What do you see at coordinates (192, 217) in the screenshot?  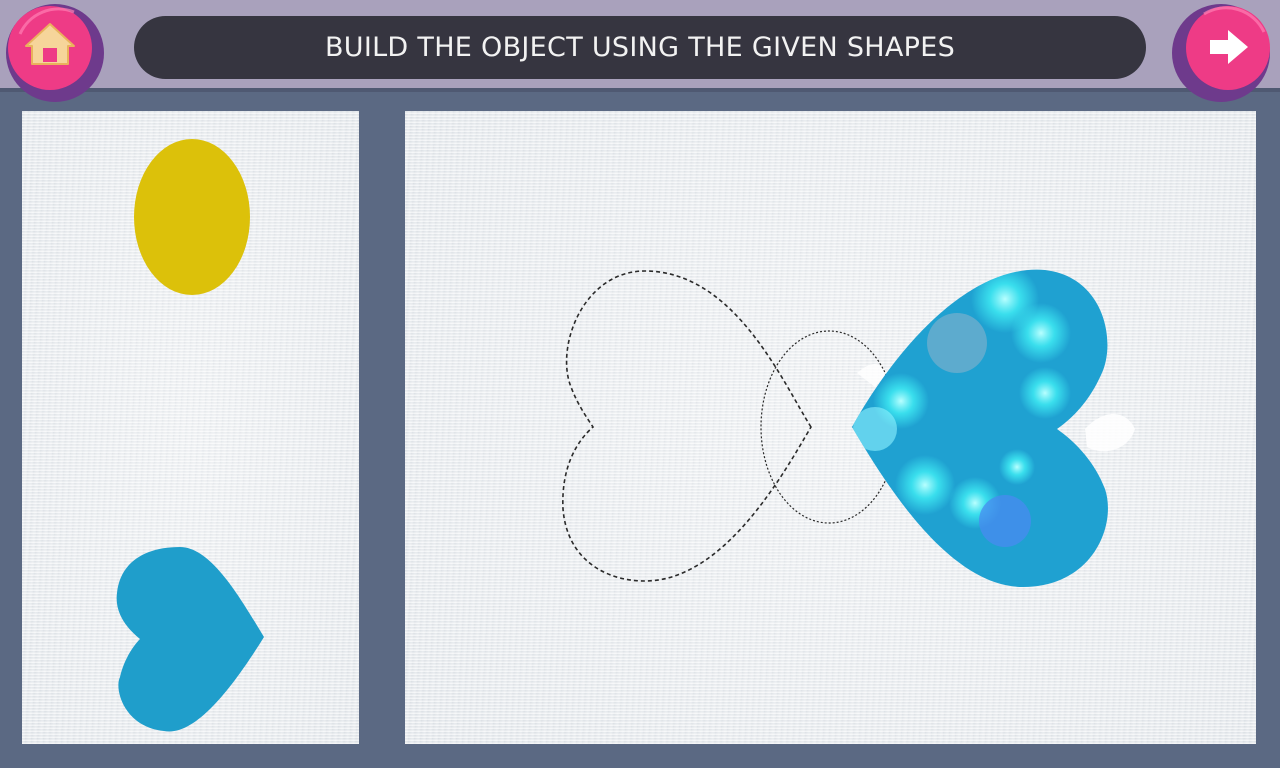 I see `yellow-ellipse-shape` at bounding box center [192, 217].